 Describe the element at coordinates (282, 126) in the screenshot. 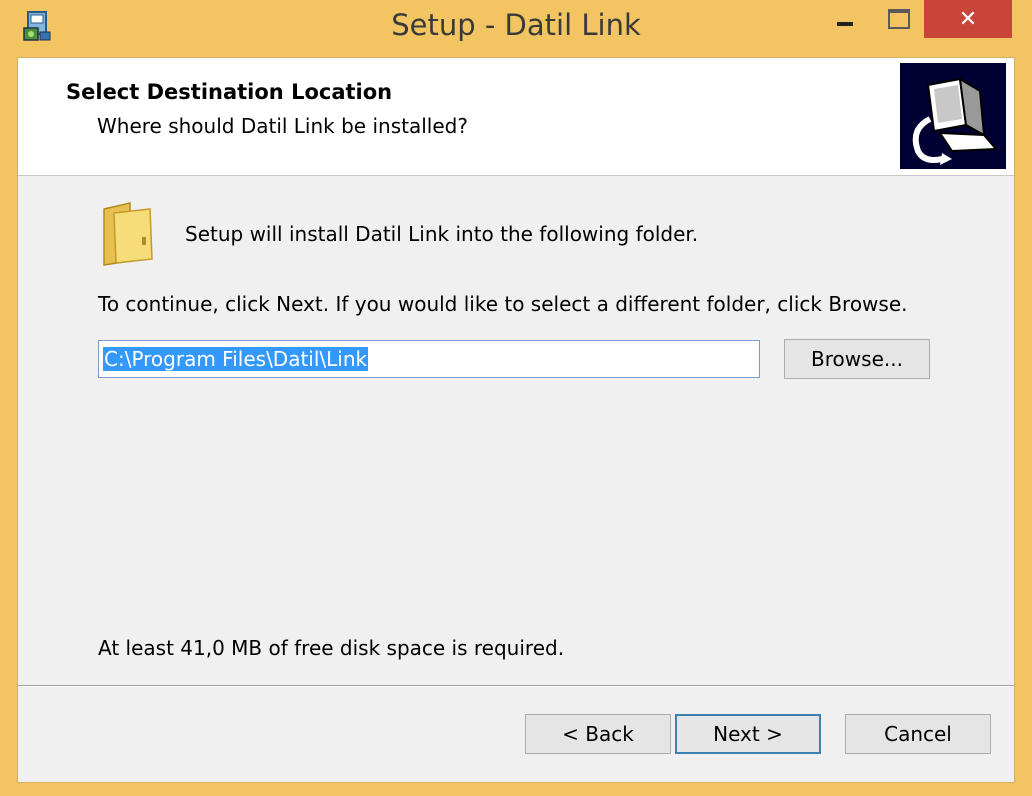

I see `page-subtitle: Where should Datil Link be installed?` at that location.